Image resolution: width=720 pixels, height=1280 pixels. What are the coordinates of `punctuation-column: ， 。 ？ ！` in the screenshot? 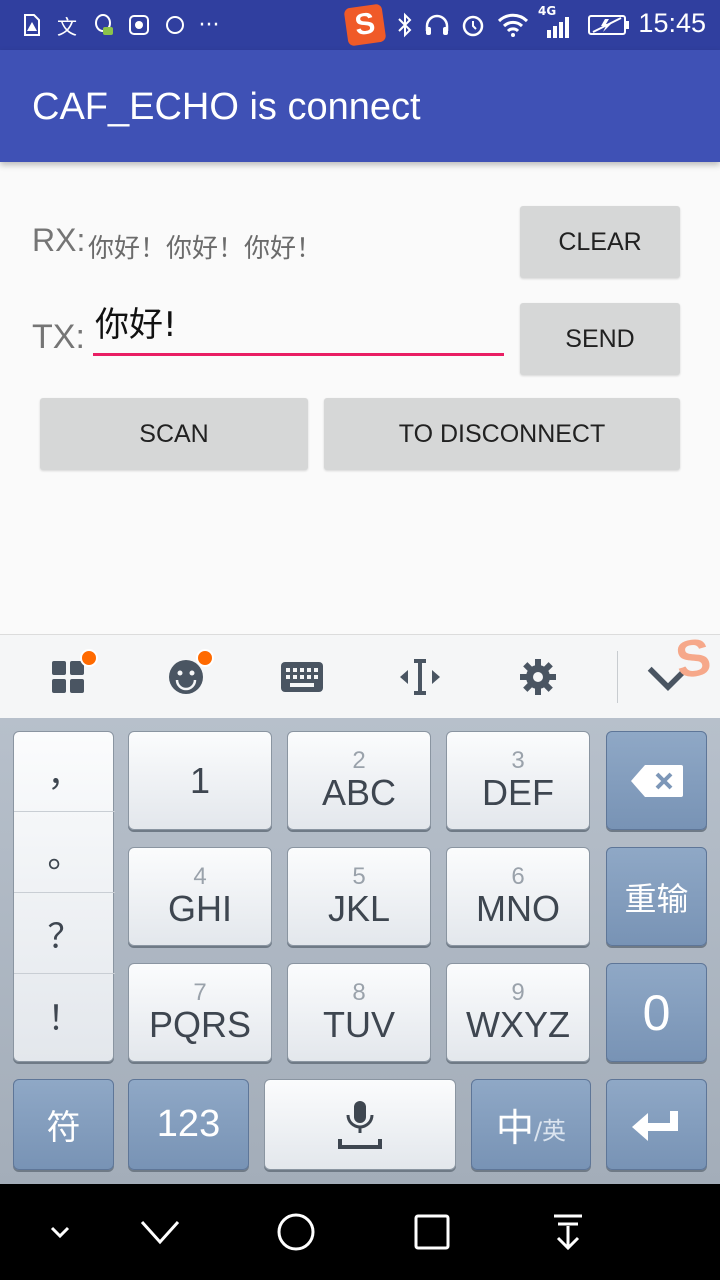 It's located at (64, 896).